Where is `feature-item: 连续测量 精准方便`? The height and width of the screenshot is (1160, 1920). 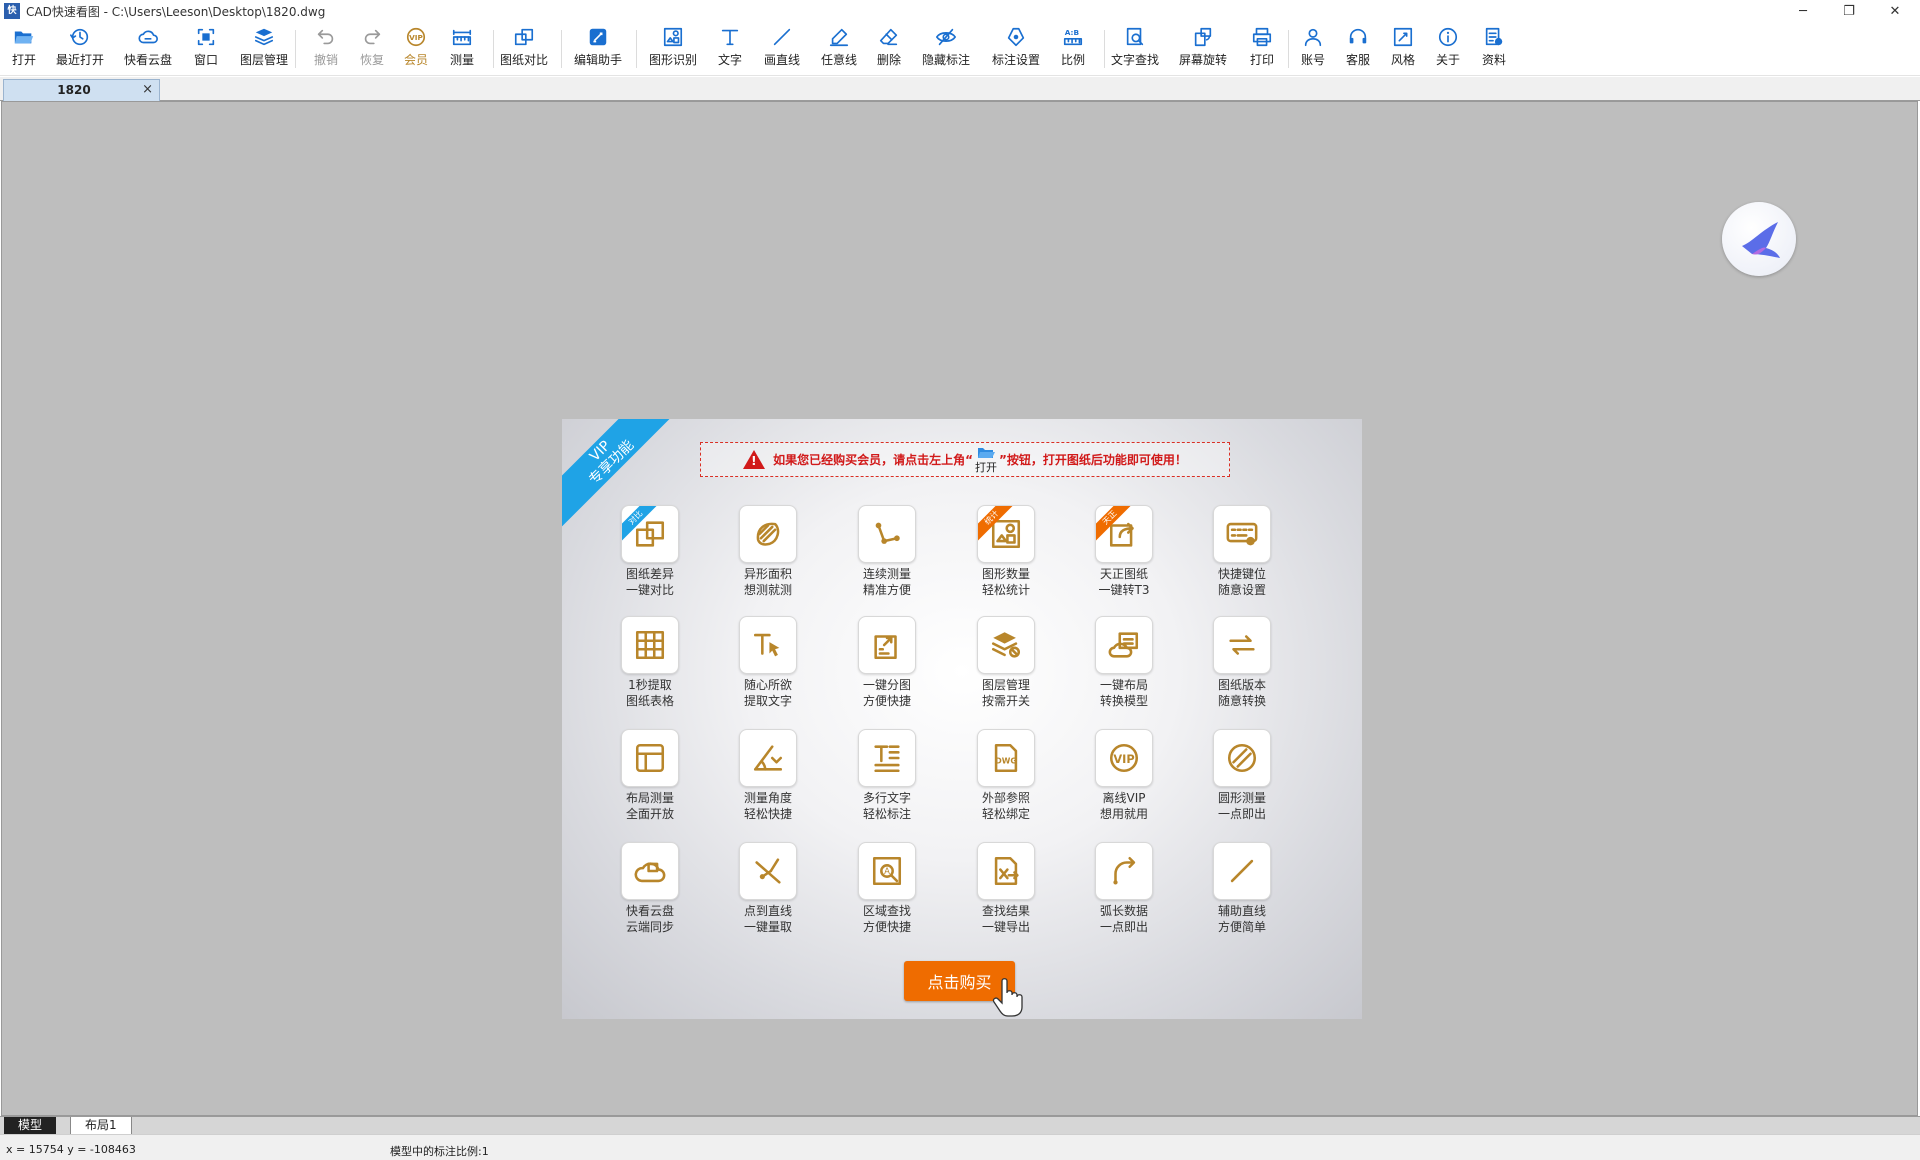
feature-item: 连续测量 精准方便 is located at coordinates (887, 553).